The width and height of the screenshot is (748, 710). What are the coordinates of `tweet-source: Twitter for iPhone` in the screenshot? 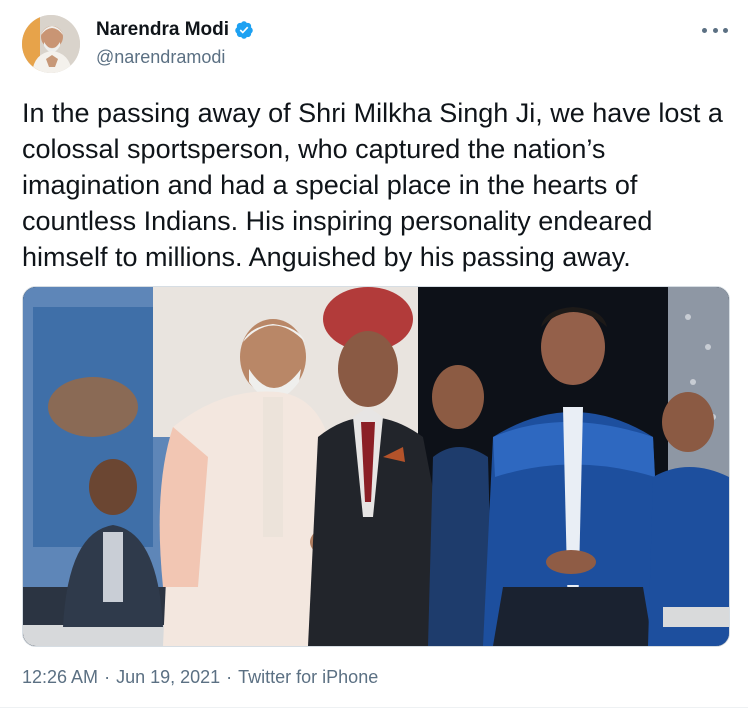 It's located at (308, 677).